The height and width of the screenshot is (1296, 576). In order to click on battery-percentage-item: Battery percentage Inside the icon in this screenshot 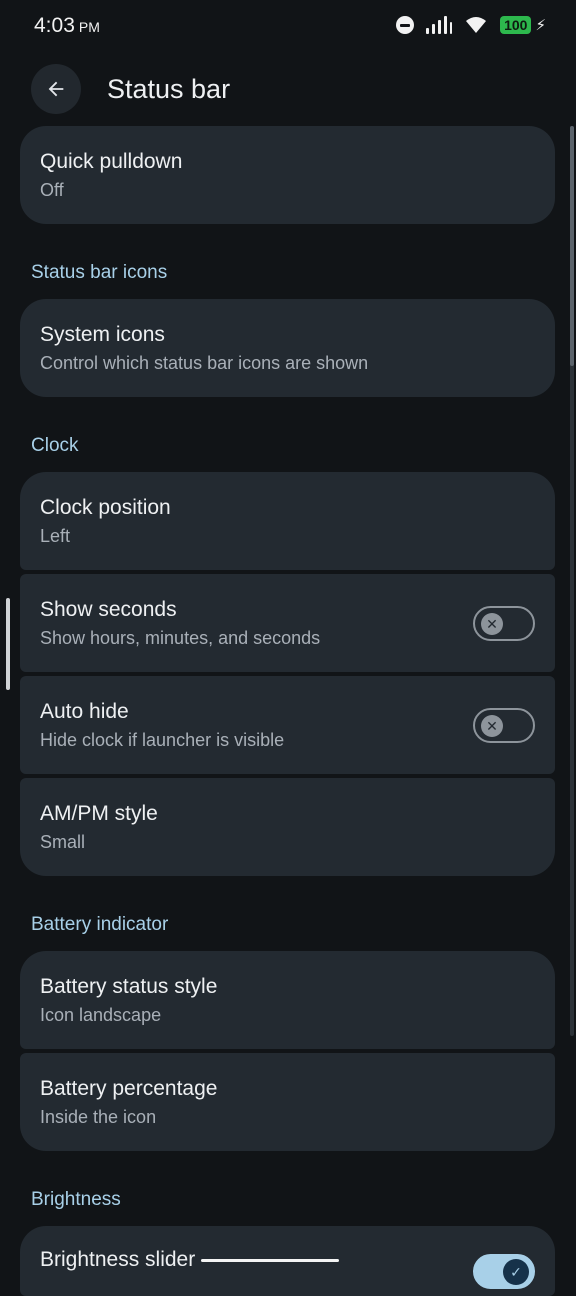, I will do `click(287, 1102)`.